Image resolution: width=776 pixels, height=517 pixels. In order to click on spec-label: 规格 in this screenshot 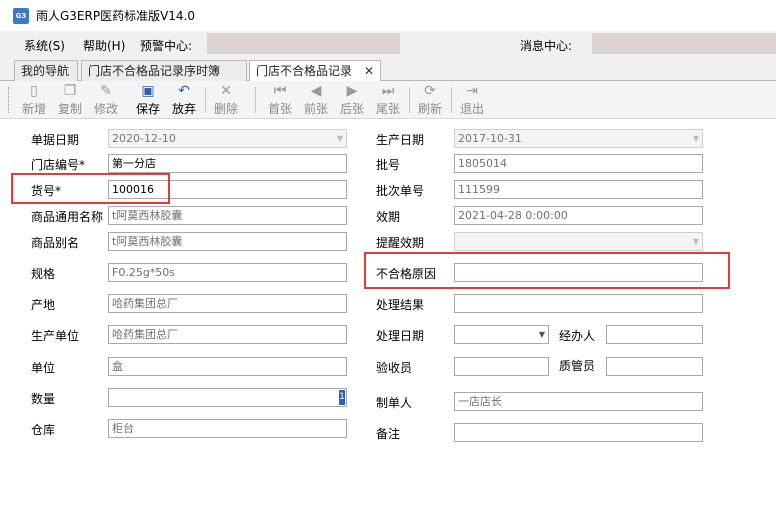, I will do `click(43, 274)`.